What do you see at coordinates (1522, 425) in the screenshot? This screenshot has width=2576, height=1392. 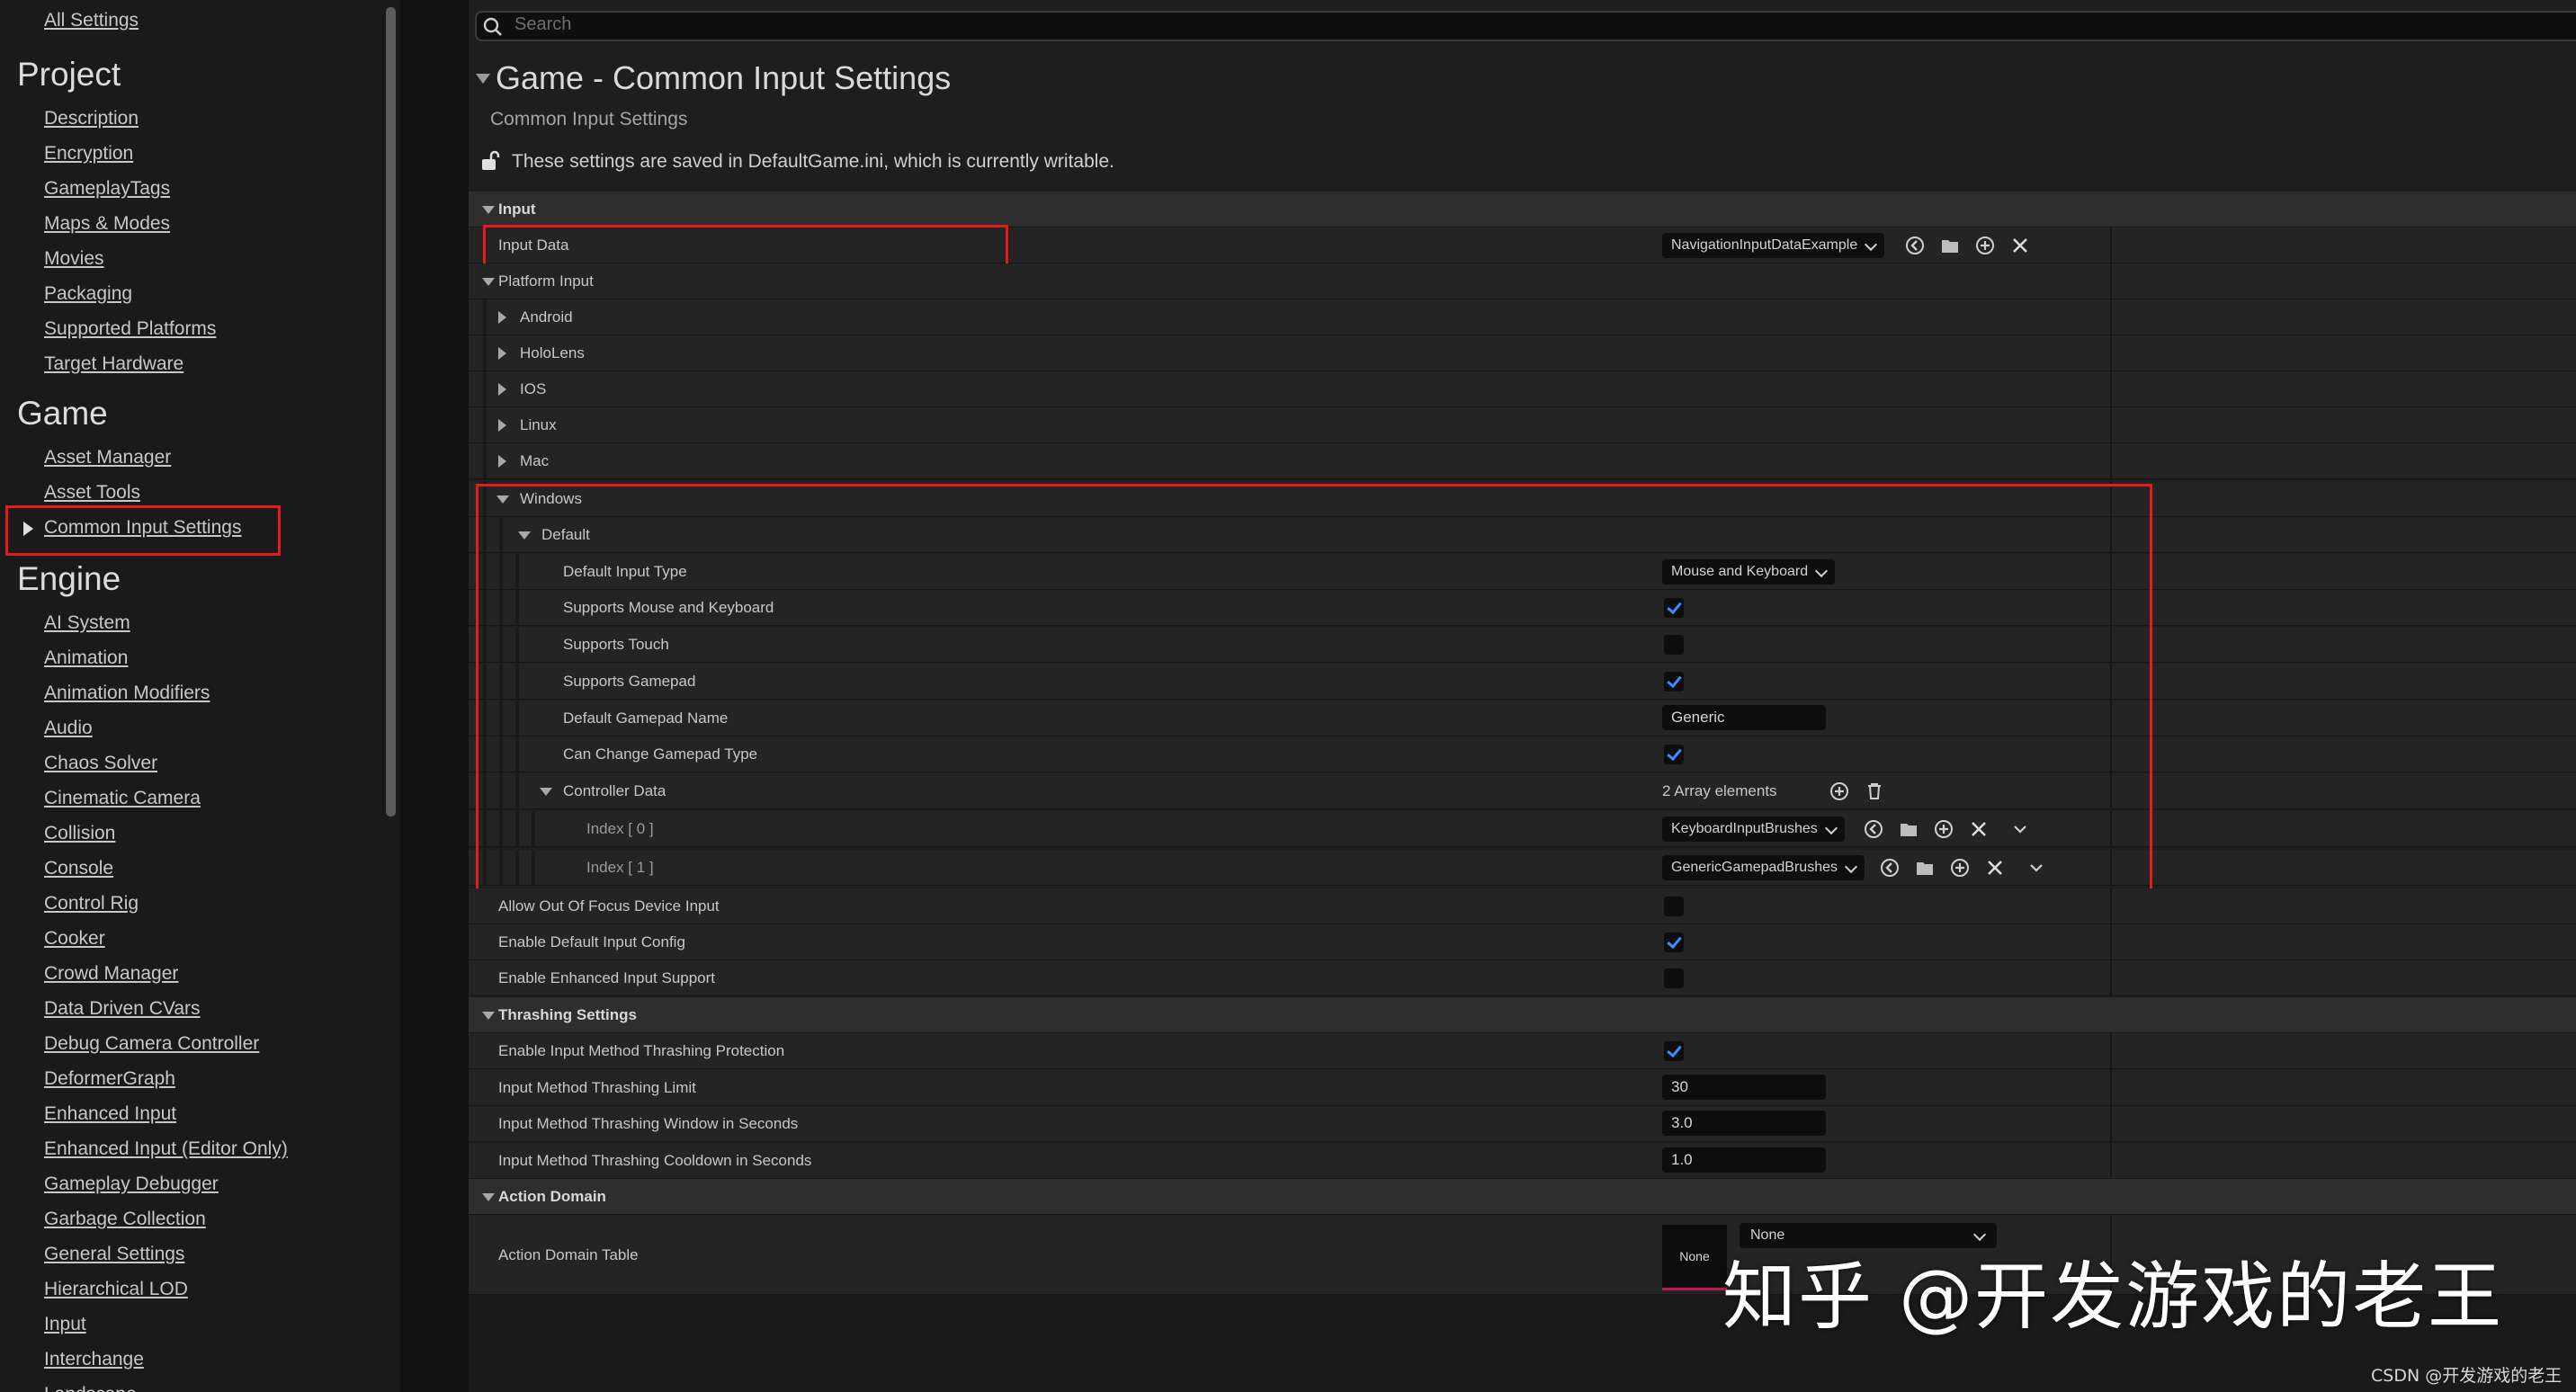 I see `property-row-linux: Linux` at bounding box center [1522, 425].